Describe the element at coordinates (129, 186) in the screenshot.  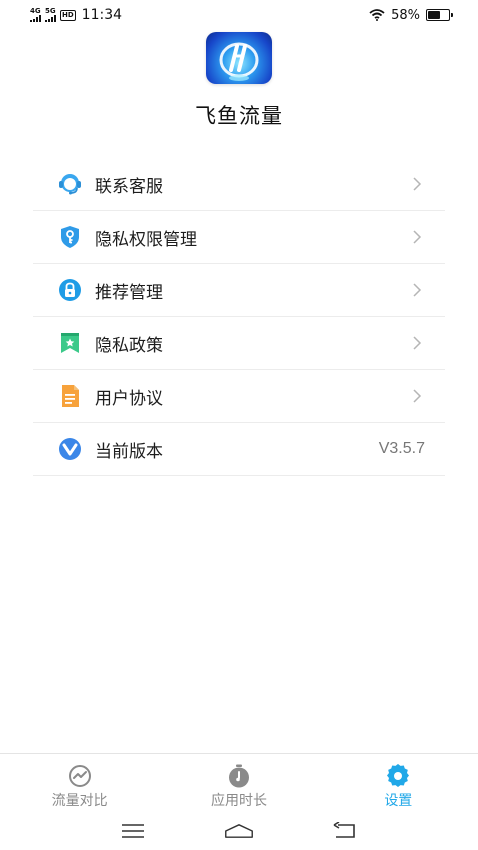
I see `menu-label: 联系客服` at that location.